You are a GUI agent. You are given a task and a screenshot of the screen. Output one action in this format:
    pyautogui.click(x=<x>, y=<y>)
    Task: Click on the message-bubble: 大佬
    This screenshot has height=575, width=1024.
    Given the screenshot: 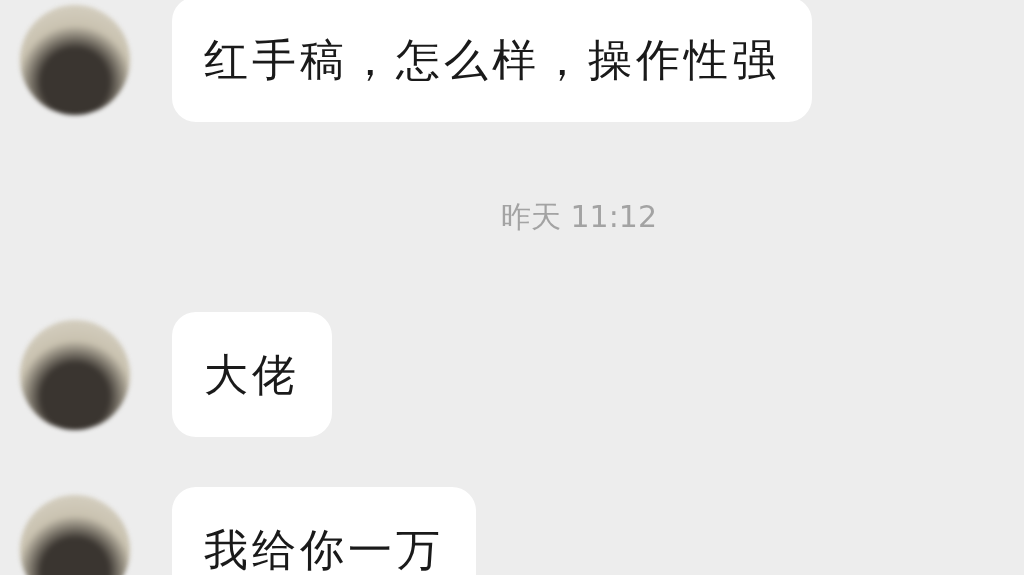 What is the action you would take?
    pyautogui.click(x=252, y=374)
    